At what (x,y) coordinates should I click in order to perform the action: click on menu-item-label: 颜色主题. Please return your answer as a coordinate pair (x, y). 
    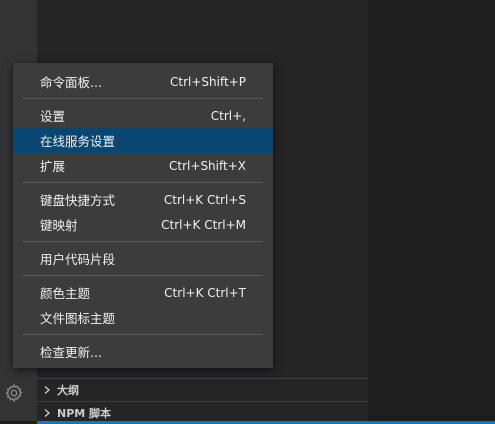
    Looking at the image, I should click on (65, 293).